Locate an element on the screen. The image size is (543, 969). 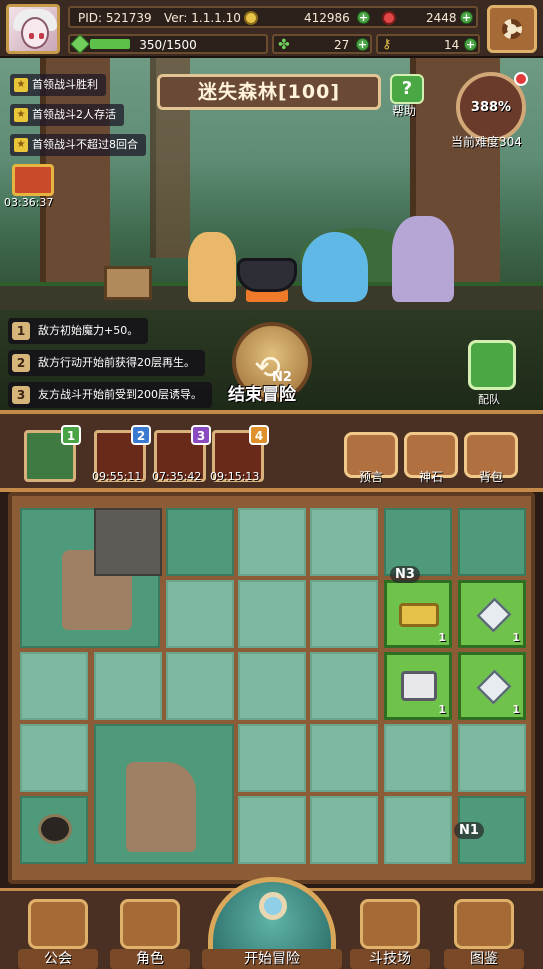
chest-icon is located at coordinates (419, 686).